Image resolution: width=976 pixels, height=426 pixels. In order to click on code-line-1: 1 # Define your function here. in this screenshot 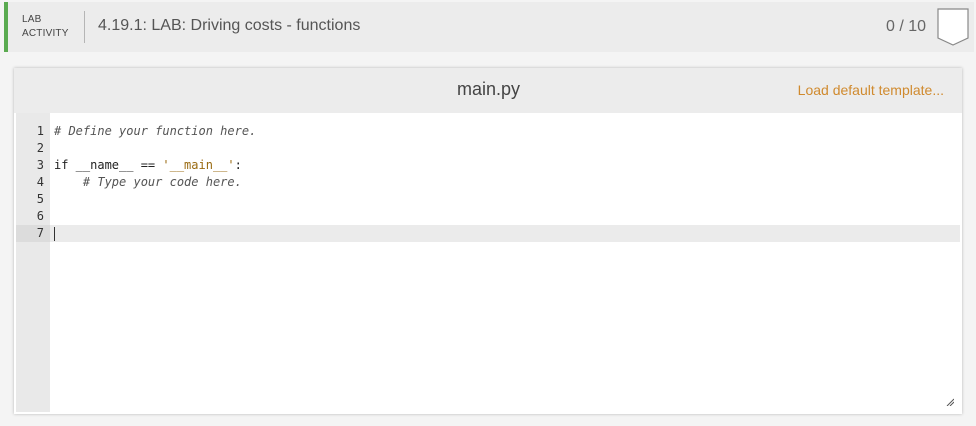, I will do `click(488, 131)`.